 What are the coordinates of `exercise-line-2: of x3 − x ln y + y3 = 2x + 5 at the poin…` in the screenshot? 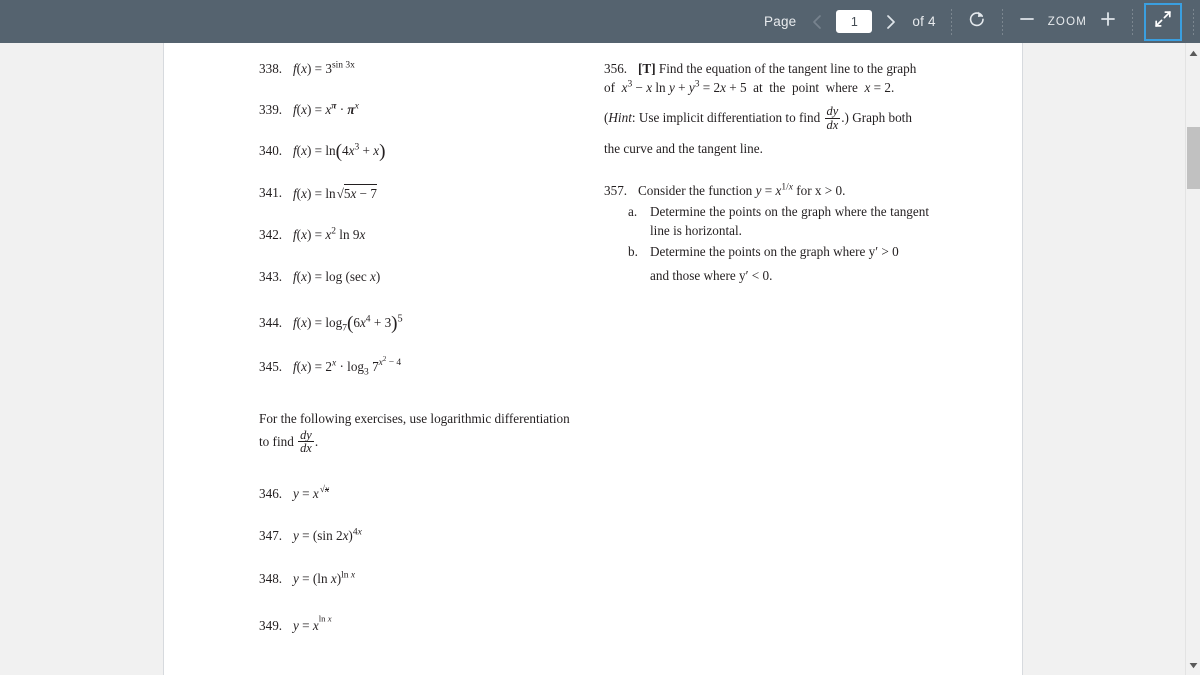 It's located at (749, 87).